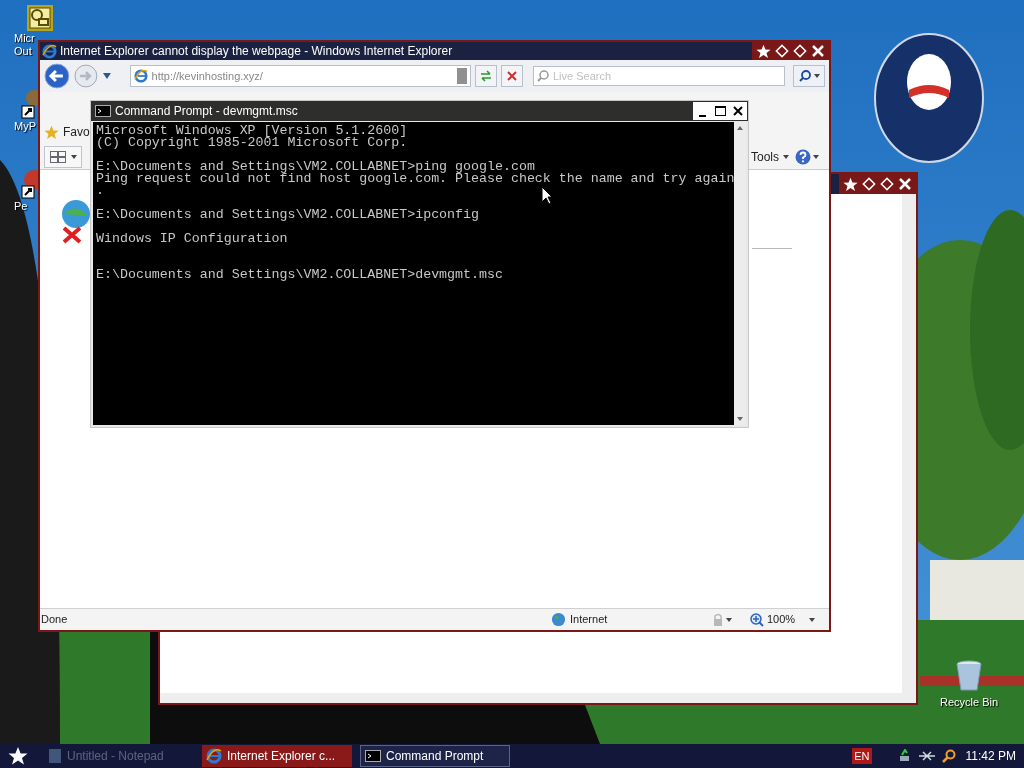 The image size is (1024, 768). What do you see at coordinates (55, 620) in the screenshot?
I see `status-text: Done` at bounding box center [55, 620].